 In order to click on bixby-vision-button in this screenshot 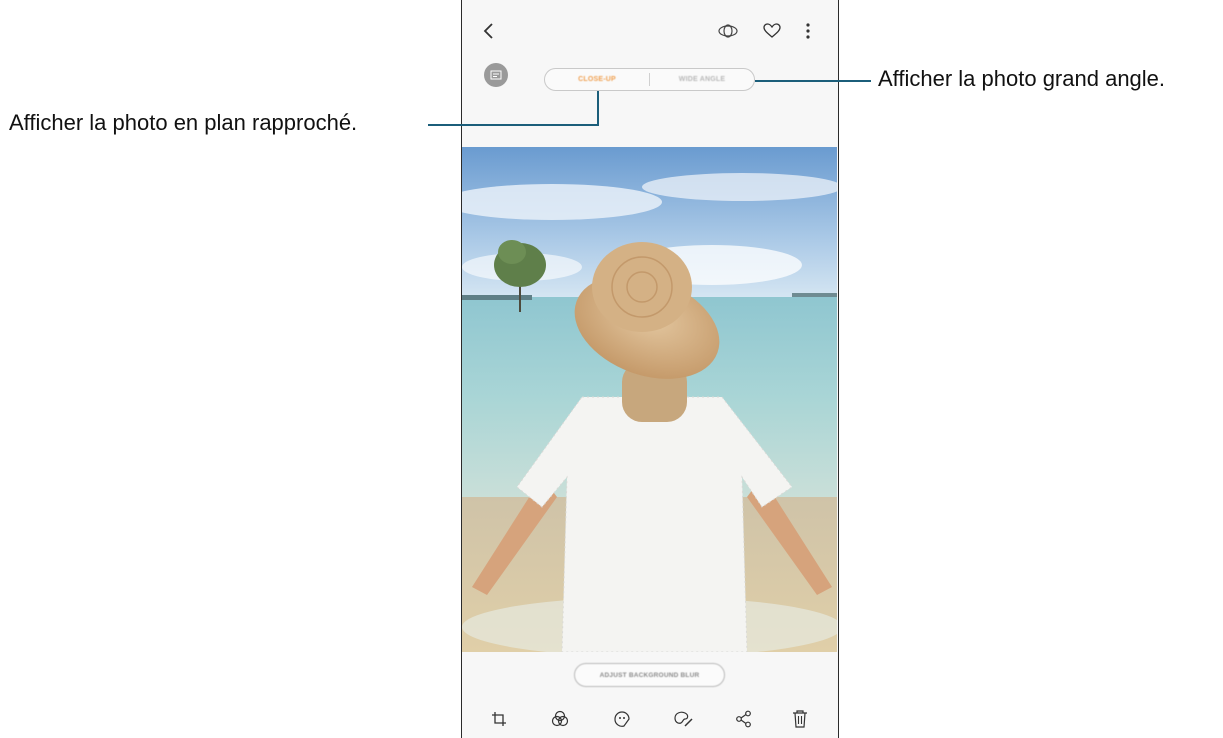, I will do `click(728, 31)`.